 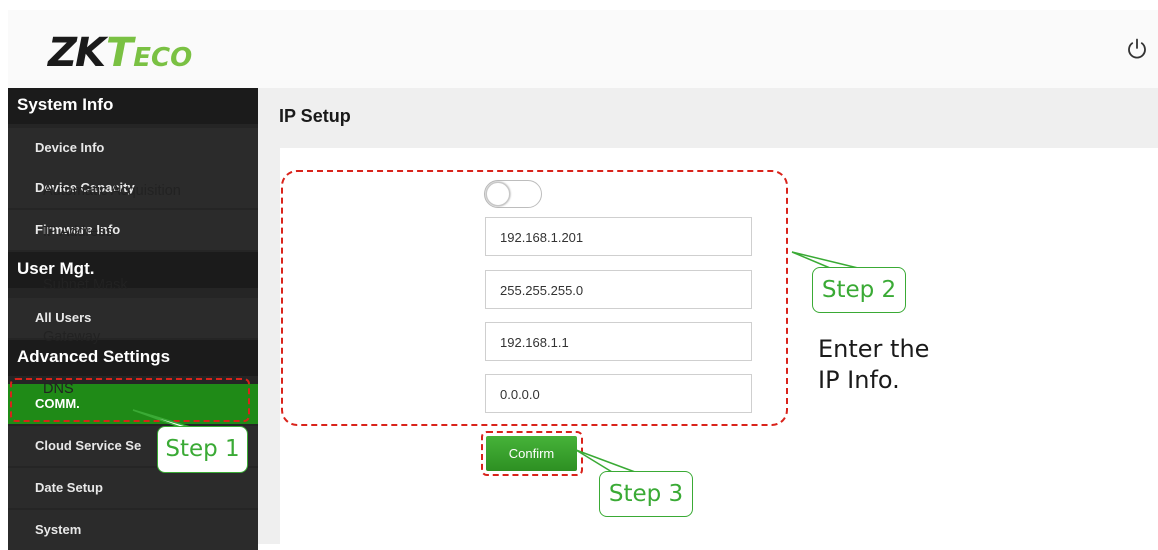 What do you see at coordinates (202, 449) in the screenshot?
I see `step1-callout: Step 1` at bounding box center [202, 449].